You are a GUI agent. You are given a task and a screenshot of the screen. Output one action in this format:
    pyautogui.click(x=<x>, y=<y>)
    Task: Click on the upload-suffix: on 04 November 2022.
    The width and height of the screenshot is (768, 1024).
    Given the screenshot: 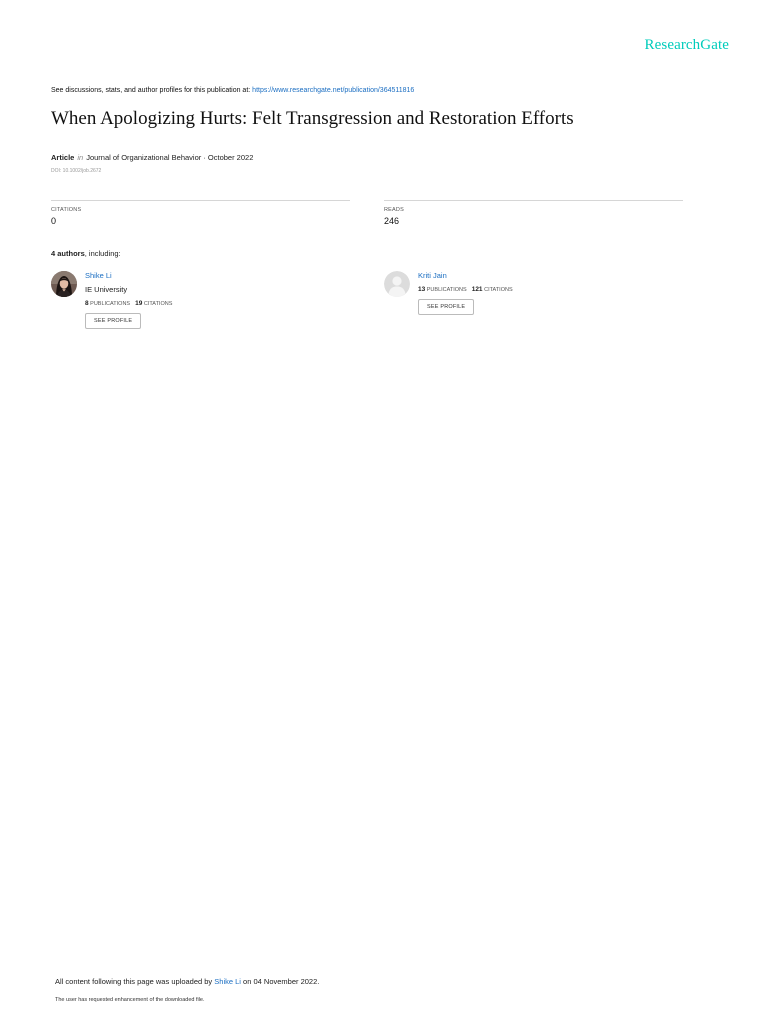 What is the action you would take?
    pyautogui.click(x=280, y=981)
    